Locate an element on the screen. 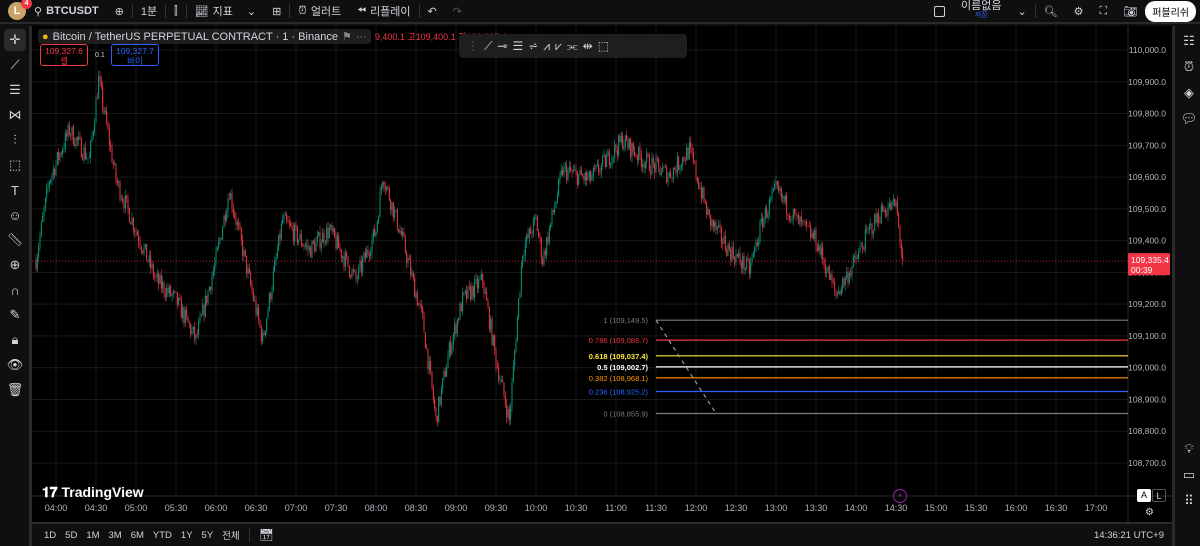 The height and width of the screenshot is (546, 1200). layouts-button: ⊞ is located at coordinates (276, 11).